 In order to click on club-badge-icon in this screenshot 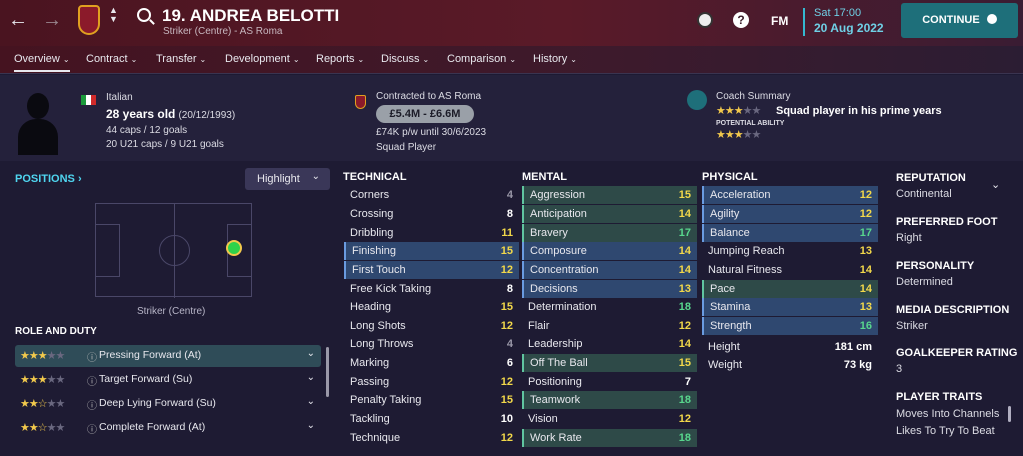, I will do `click(360, 102)`.